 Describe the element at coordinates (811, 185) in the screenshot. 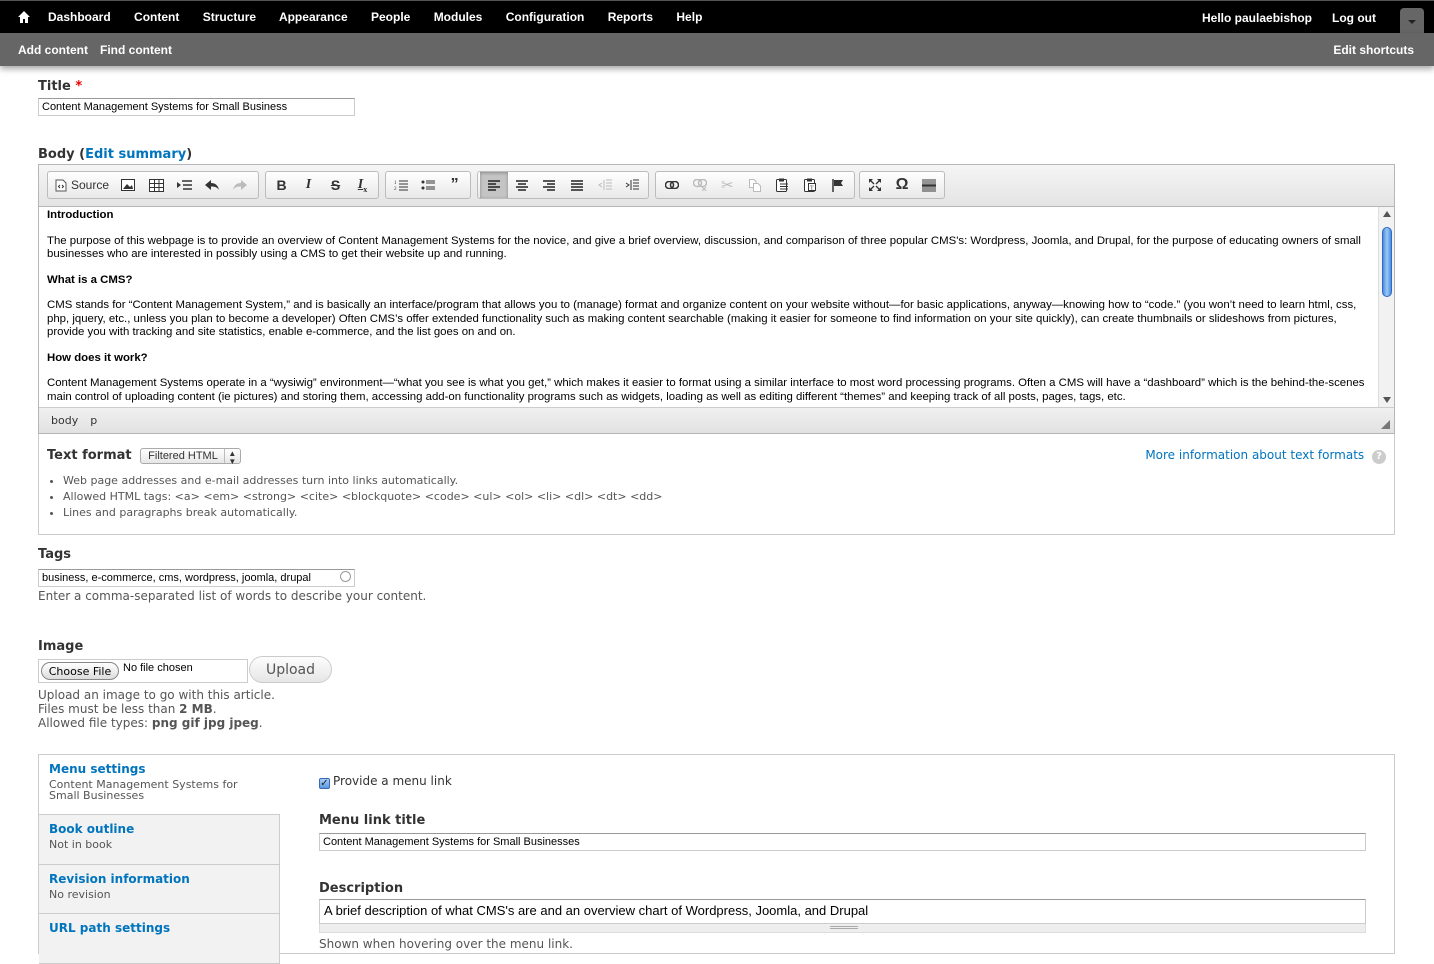

I see `paste-text-button: T` at that location.